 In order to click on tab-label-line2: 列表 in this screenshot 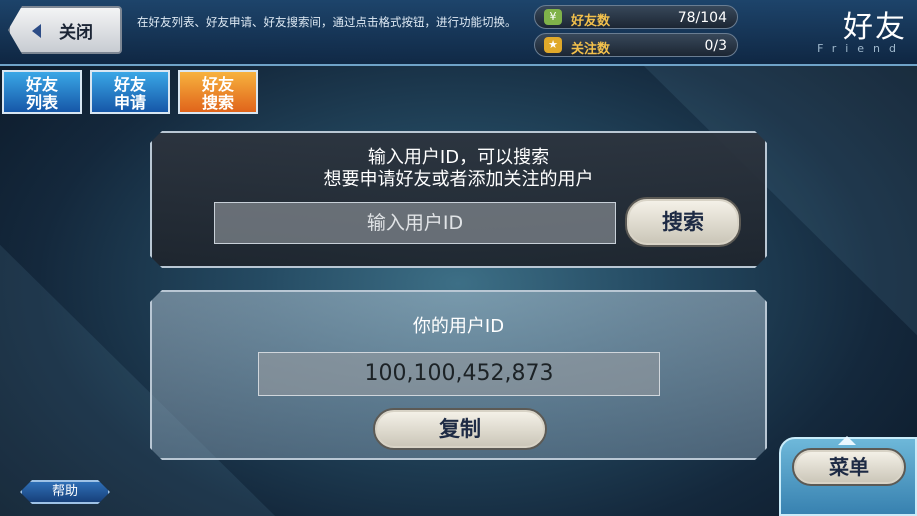, I will do `click(41, 102)`.